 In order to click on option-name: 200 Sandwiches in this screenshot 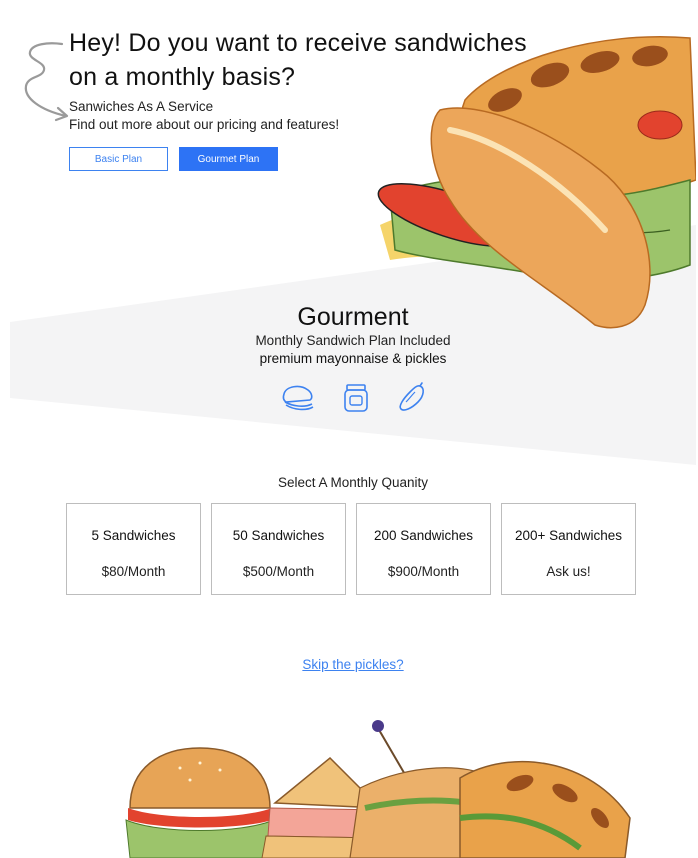, I will do `click(423, 535)`.